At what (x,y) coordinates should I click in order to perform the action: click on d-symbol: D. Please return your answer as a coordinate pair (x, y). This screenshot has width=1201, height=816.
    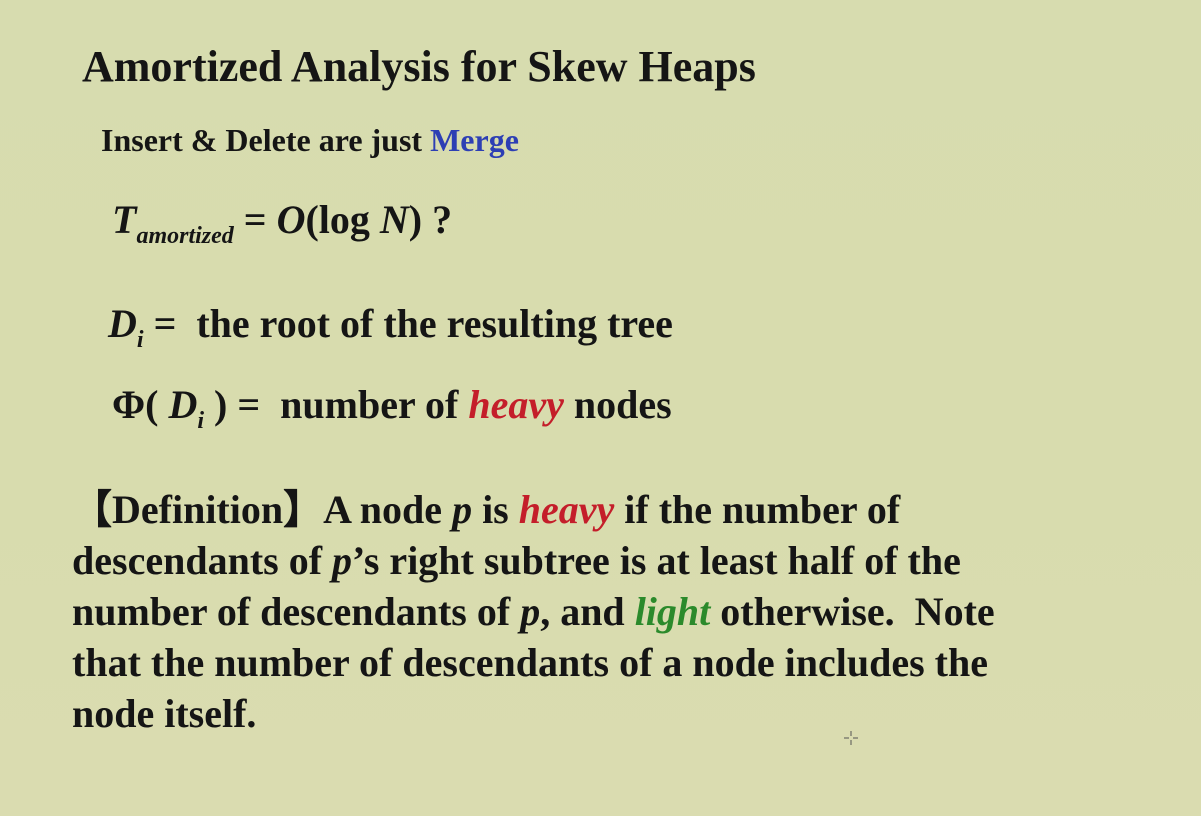
    Looking at the image, I should click on (122, 323).